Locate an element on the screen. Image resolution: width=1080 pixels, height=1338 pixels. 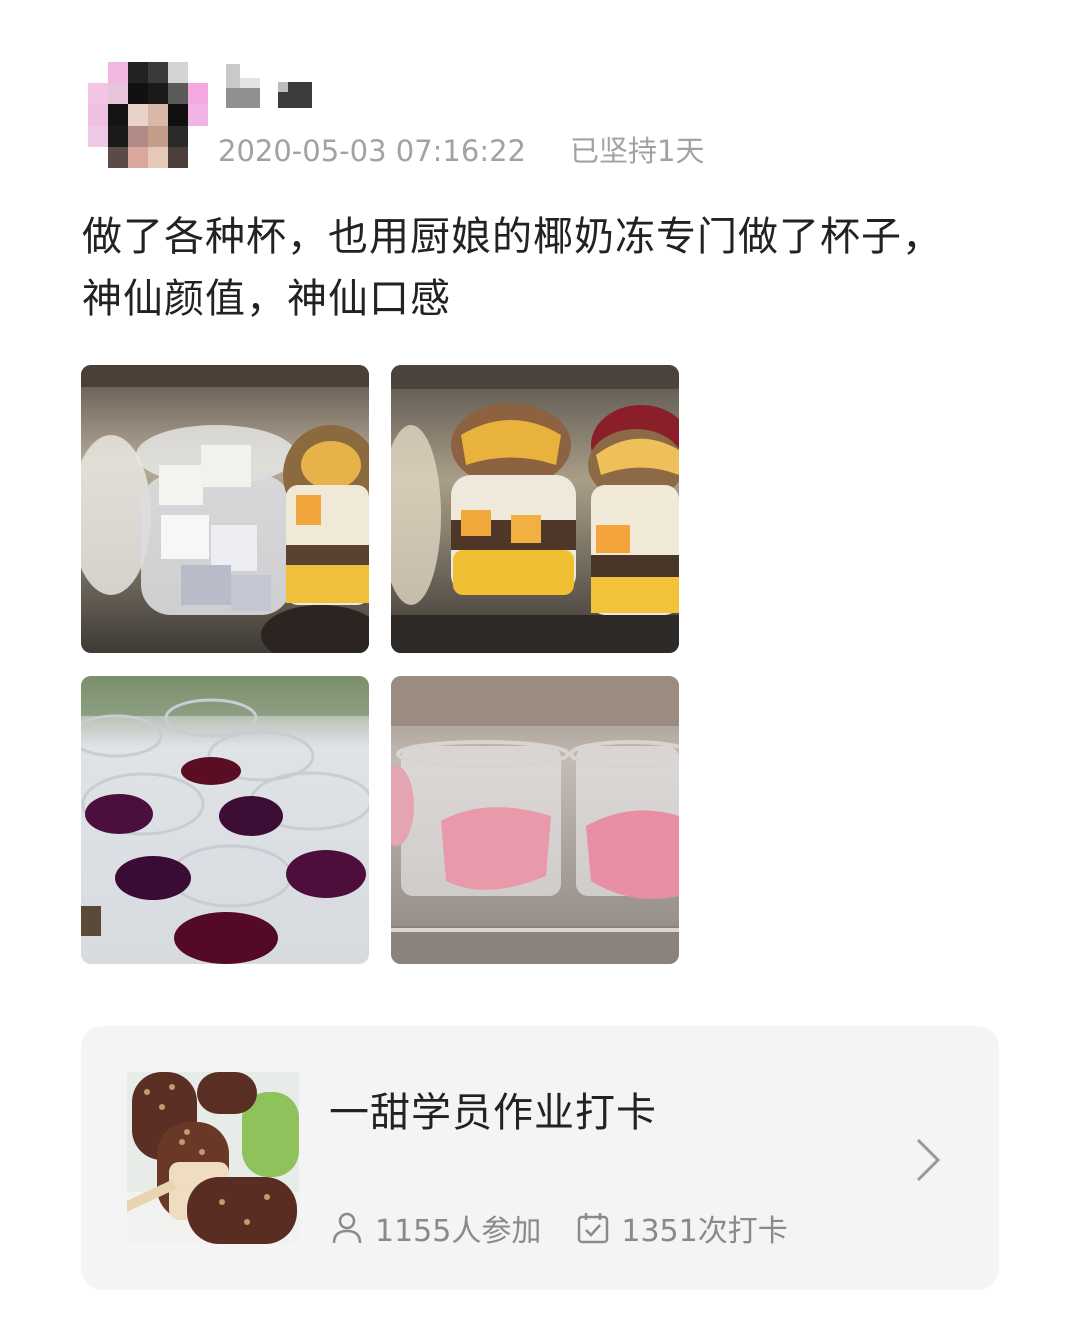
post-meta: 2020-05-03 07:16:22 已坚持1天 is located at coordinates (461, 149).